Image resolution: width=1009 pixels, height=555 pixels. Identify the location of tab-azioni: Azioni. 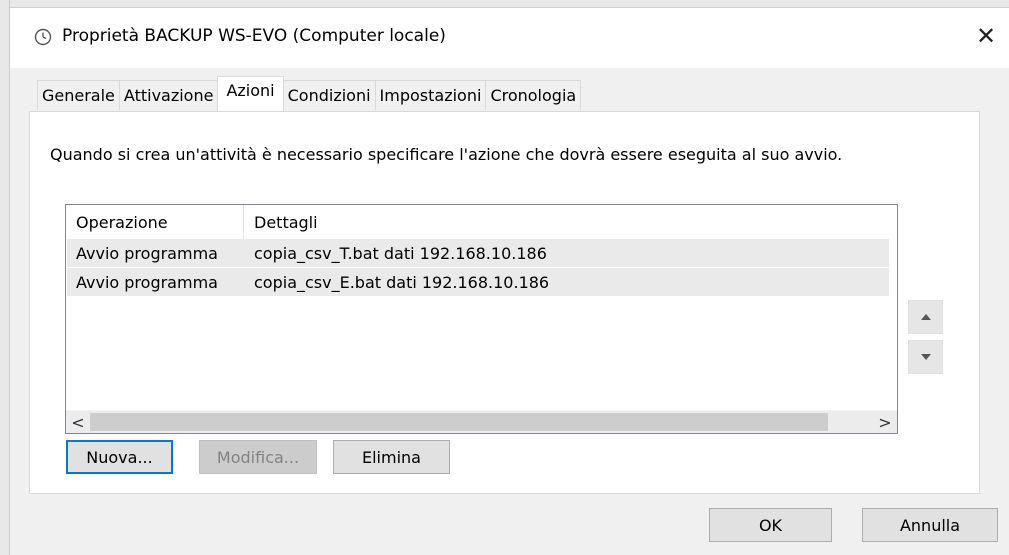
(250, 93).